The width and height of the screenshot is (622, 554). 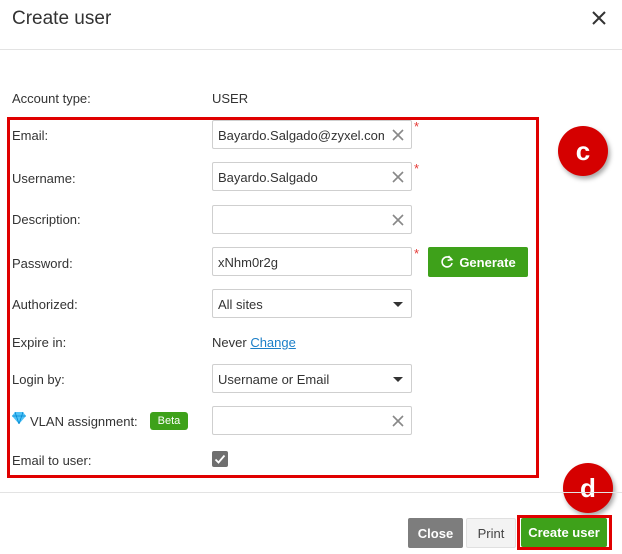 What do you see at coordinates (583, 151) in the screenshot?
I see `annotation-c: c` at bounding box center [583, 151].